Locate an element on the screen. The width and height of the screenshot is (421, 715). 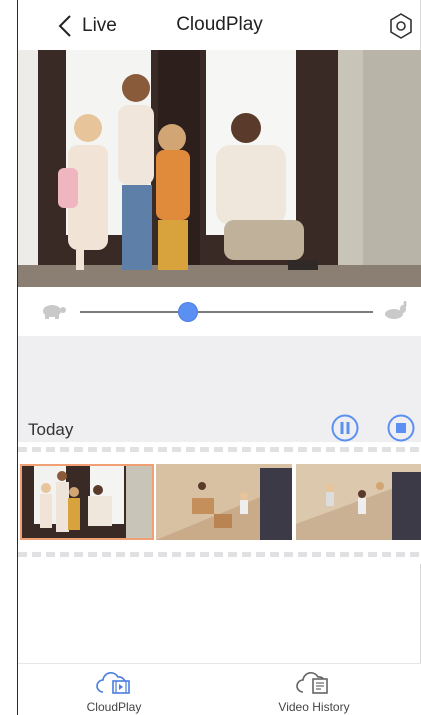
top-nav-bar: Live CloudPlay is located at coordinates (219, 25).